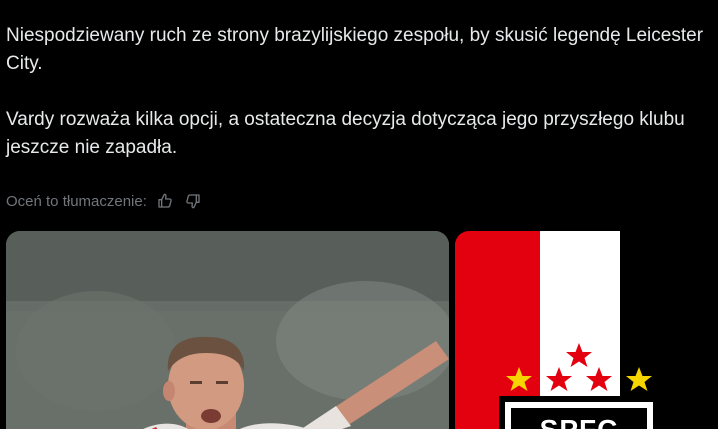 This screenshot has height=429, width=718. What do you see at coordinates (165, 201) in the screenshot?
I see `thumbs-up-icon` at bounding box center [165, 201].